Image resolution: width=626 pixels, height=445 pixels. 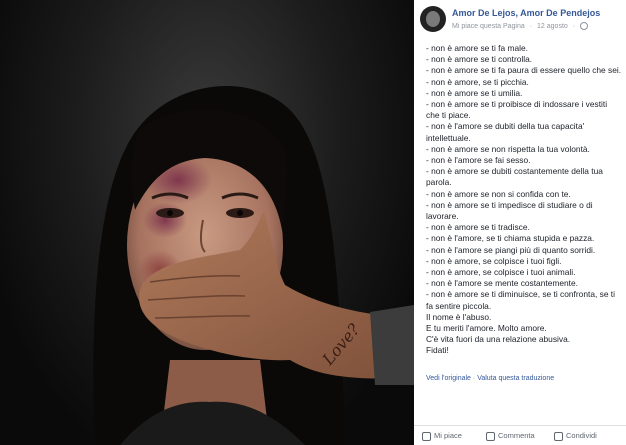 What do you see at coordinates (558, 436) in the screenshot?
I see `share-icon` at bounding box center [558, 436].